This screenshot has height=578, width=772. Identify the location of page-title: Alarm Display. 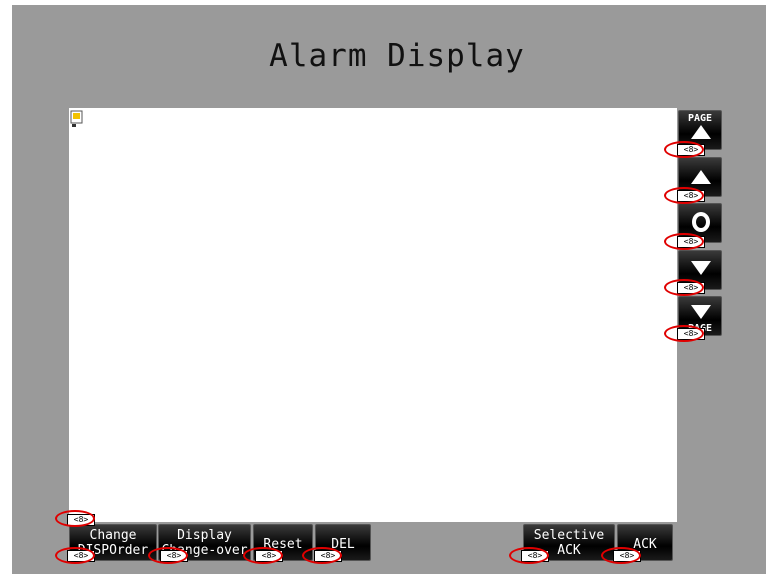
(397, 56).